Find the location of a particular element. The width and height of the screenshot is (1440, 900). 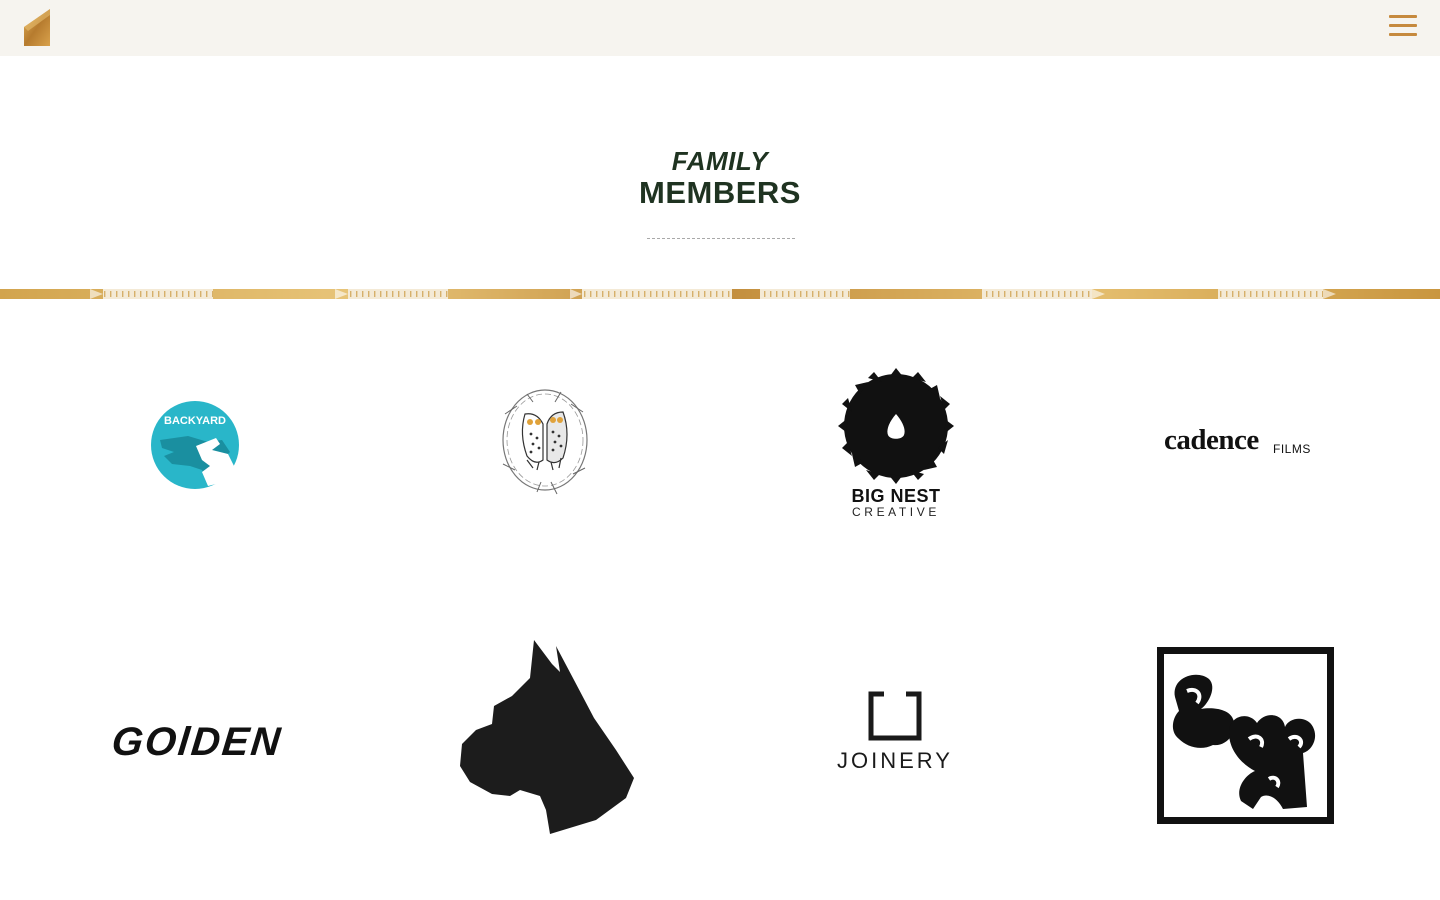

member-logo-cadence: cadence FILMS is located at coordinates (1245, 442).